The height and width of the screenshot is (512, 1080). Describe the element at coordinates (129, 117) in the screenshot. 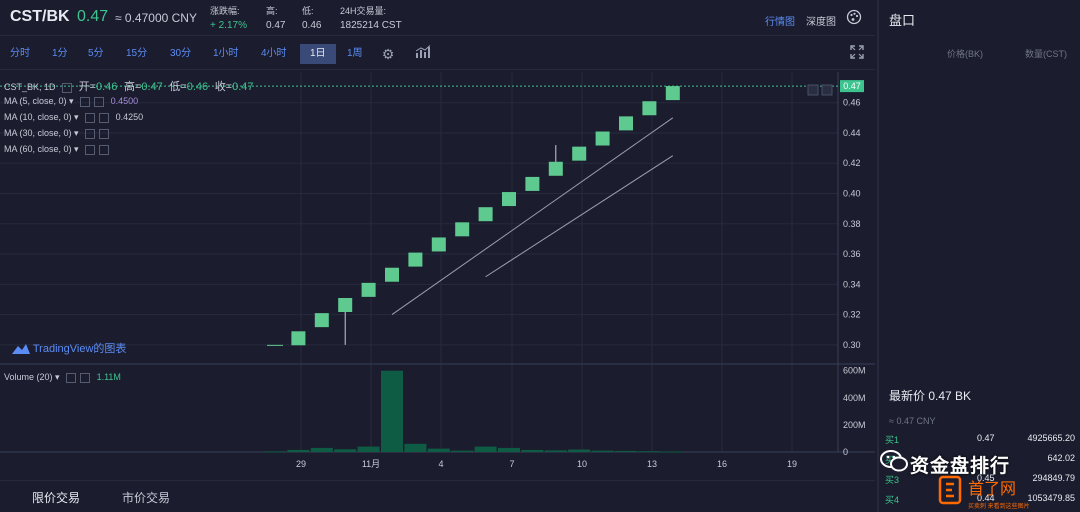

I see `ma10-value: 0.4250` at that location.